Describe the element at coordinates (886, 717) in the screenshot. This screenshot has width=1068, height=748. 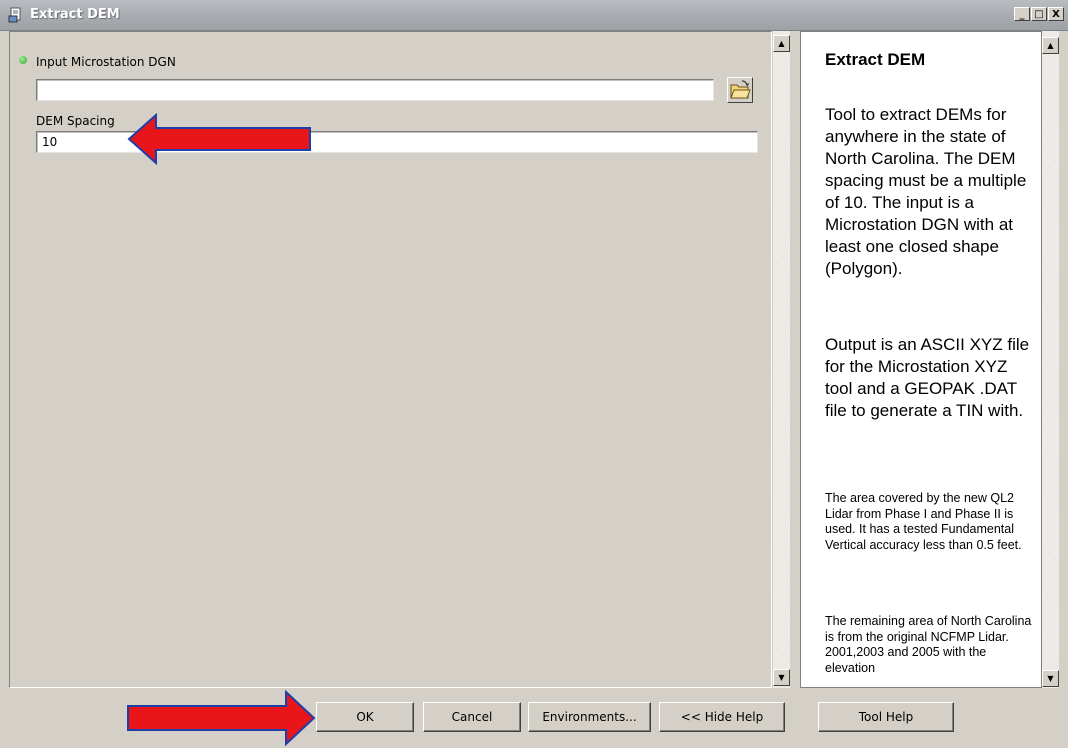
I see `tool-help-button: Tool Help` at that location.